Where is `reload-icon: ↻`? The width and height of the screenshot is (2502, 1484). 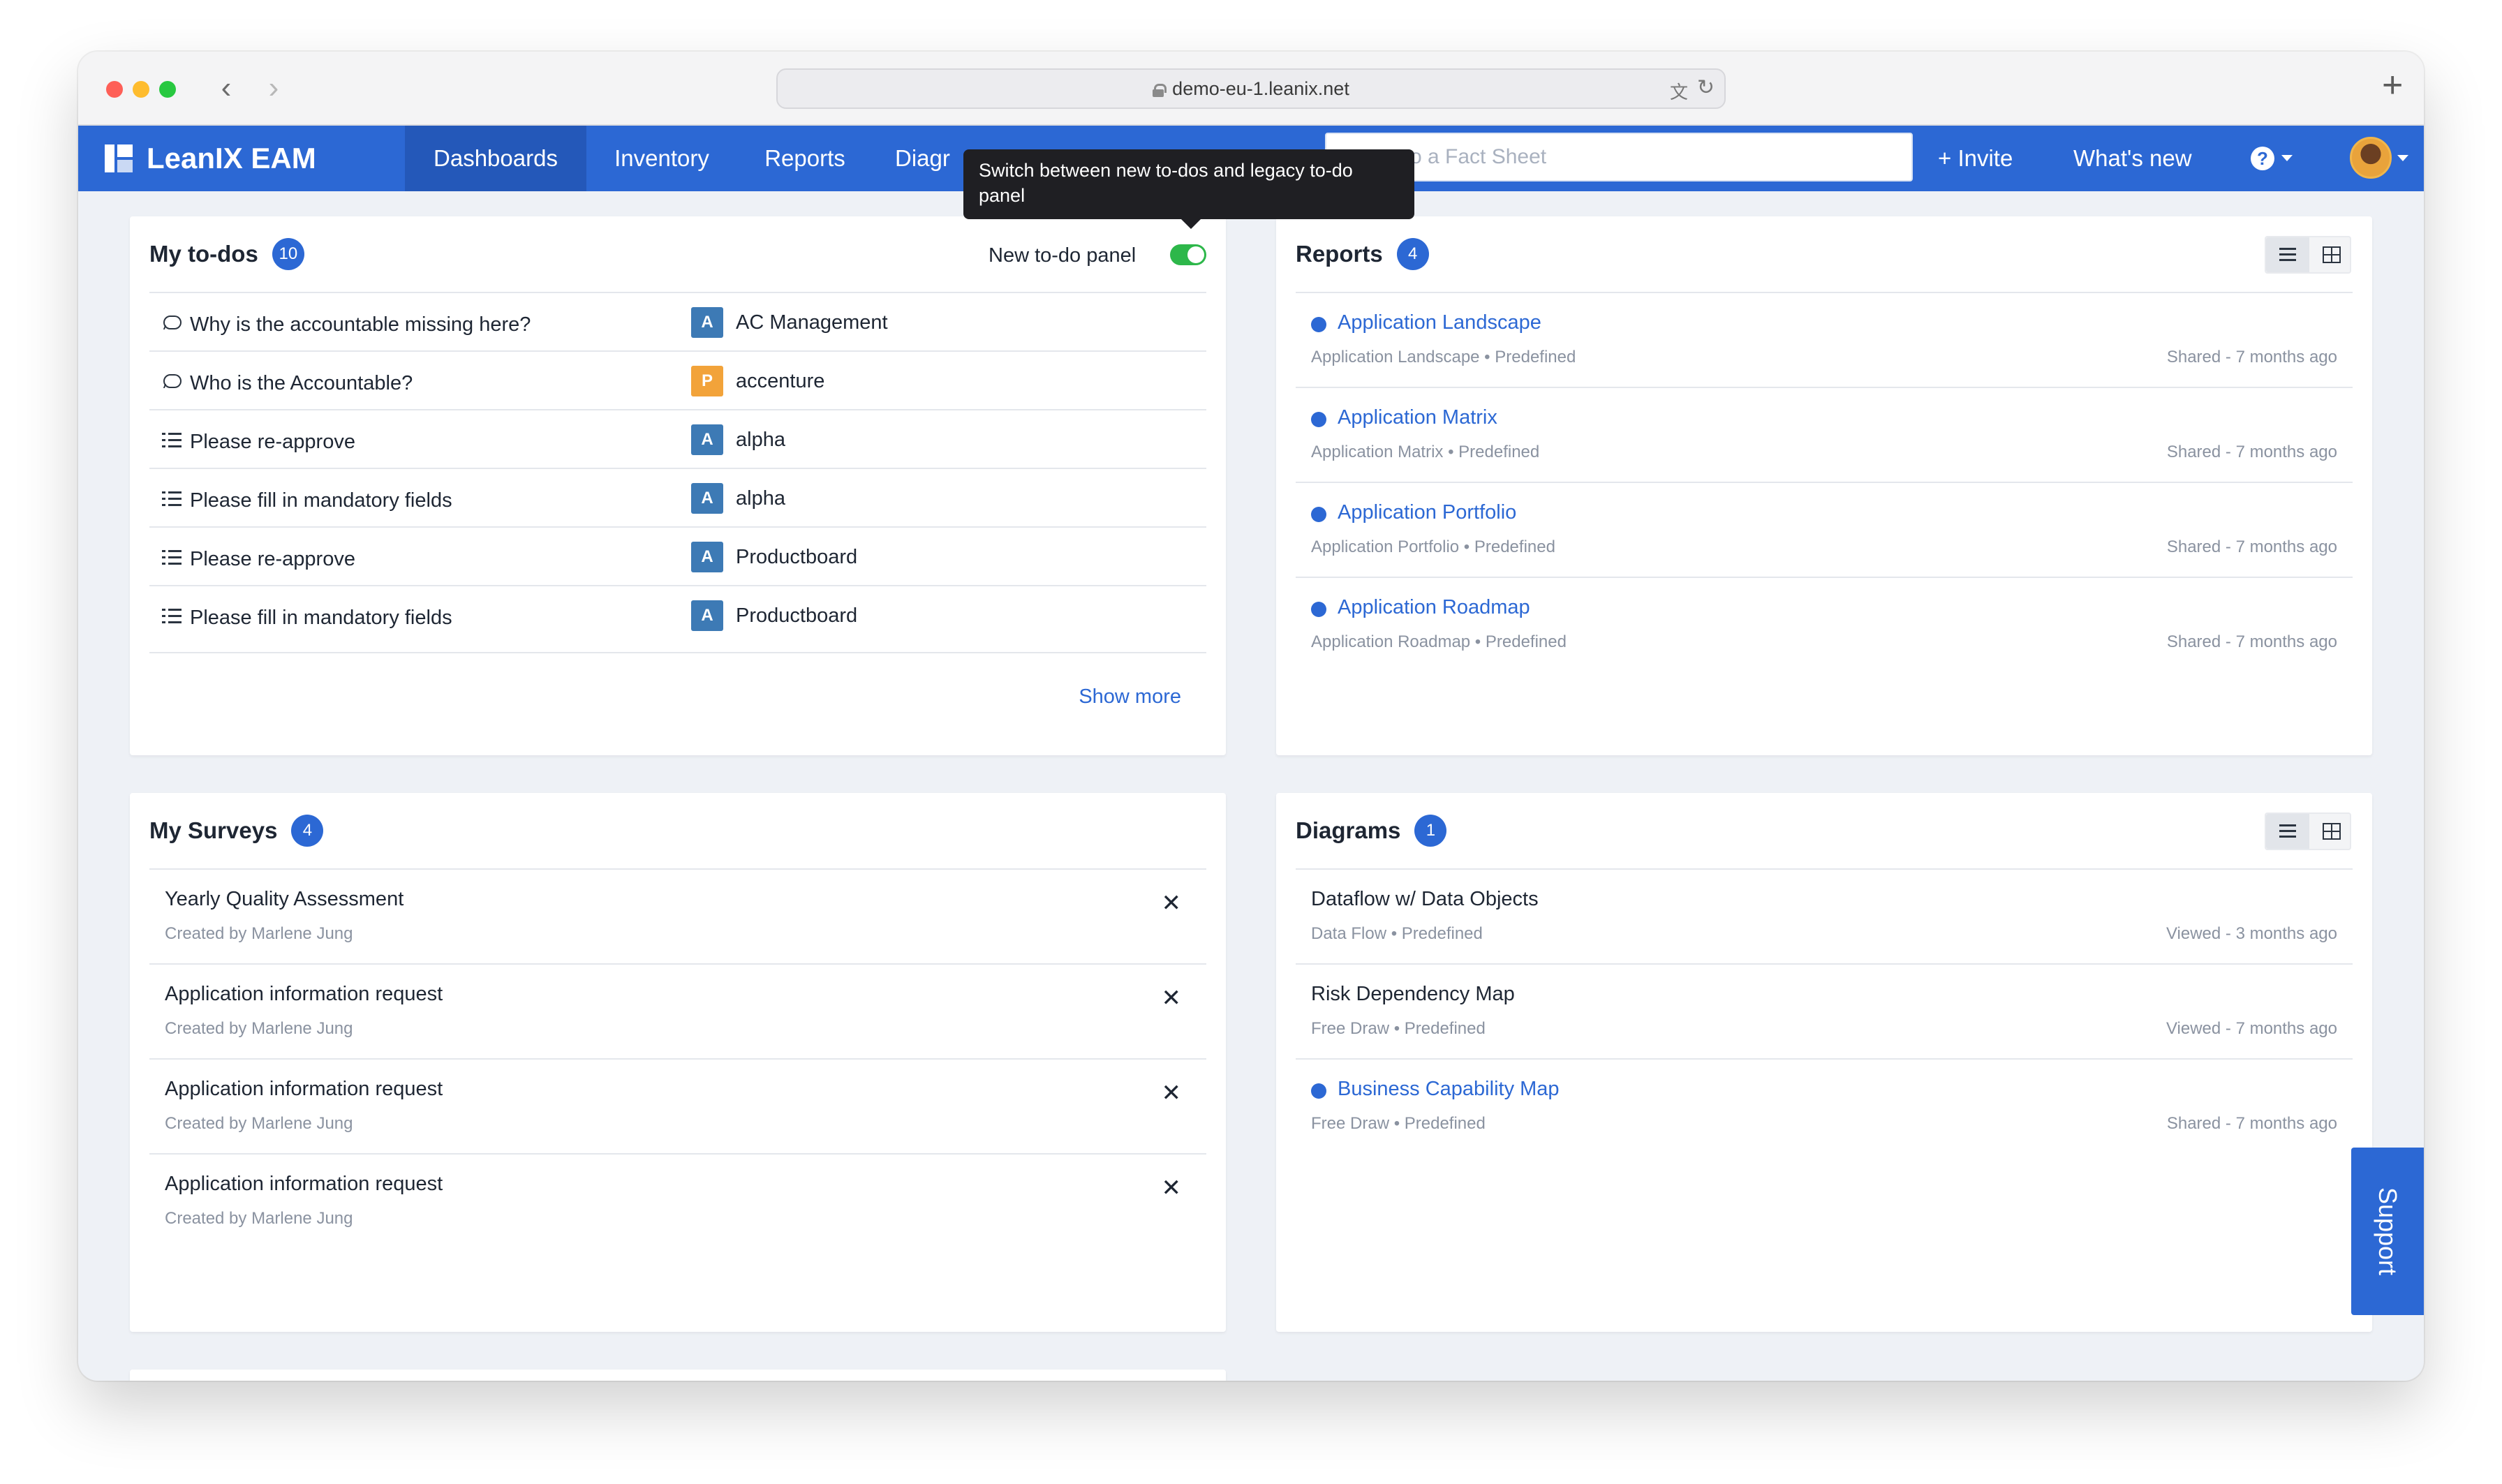 reload-icon: ↻ is located at coordinates (1706, 87).